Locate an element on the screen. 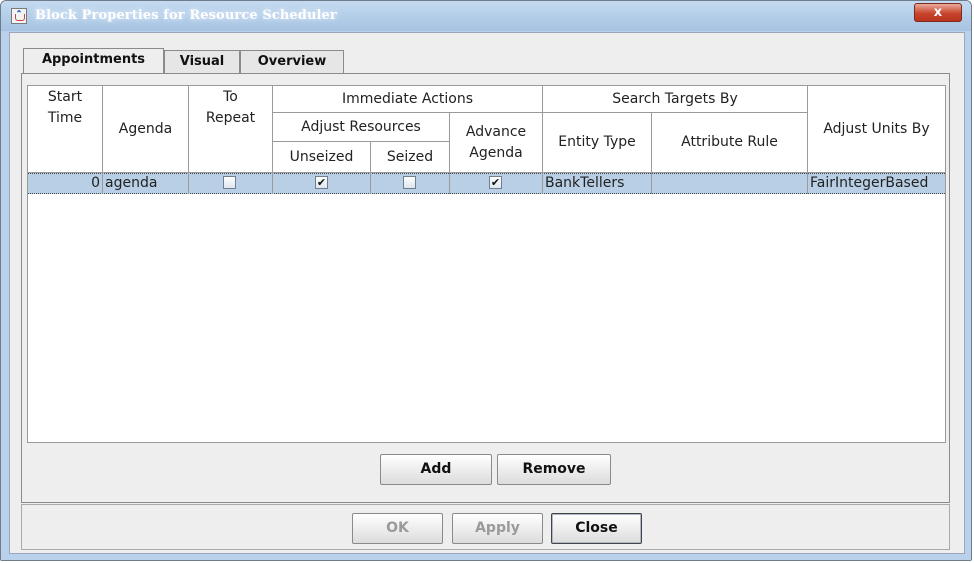 This screenshot has height=563, width=974. header-entity-type: Entity Type is located at coordinates (597, 143).